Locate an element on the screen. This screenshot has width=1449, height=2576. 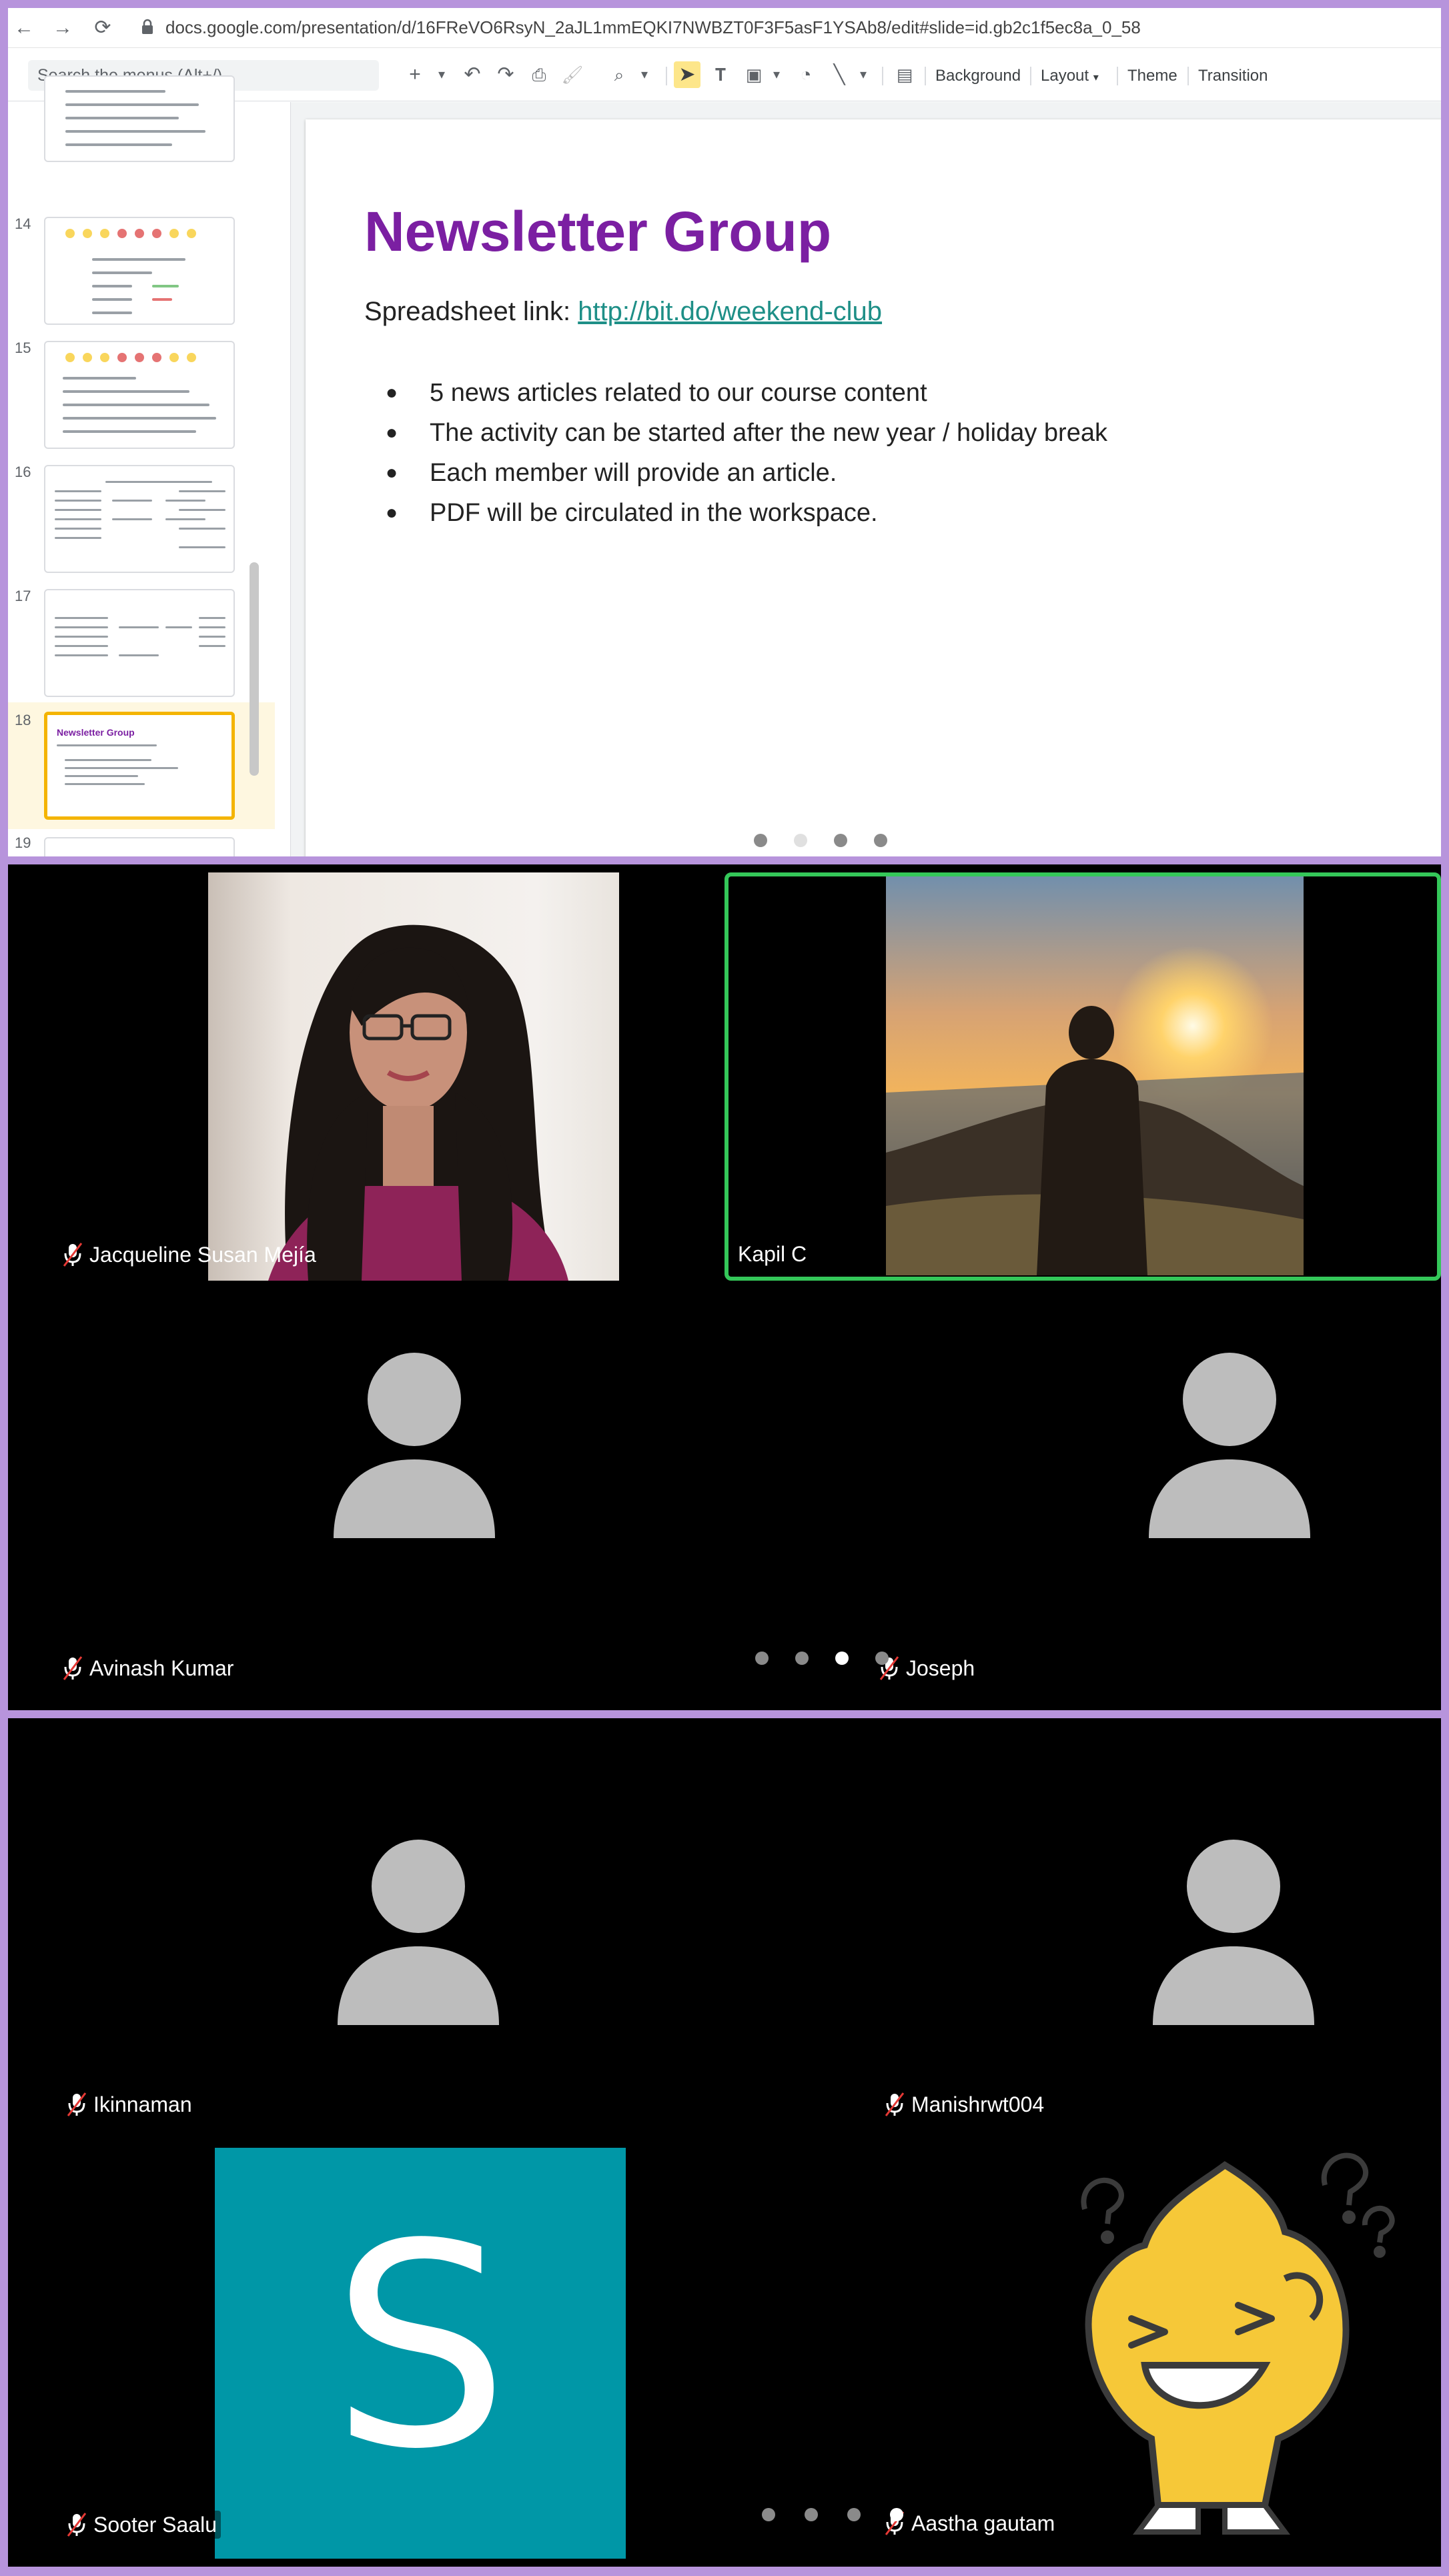
participant-name-tag: Jacqueline Susan Mejía is located at coordinates (189, 1254).